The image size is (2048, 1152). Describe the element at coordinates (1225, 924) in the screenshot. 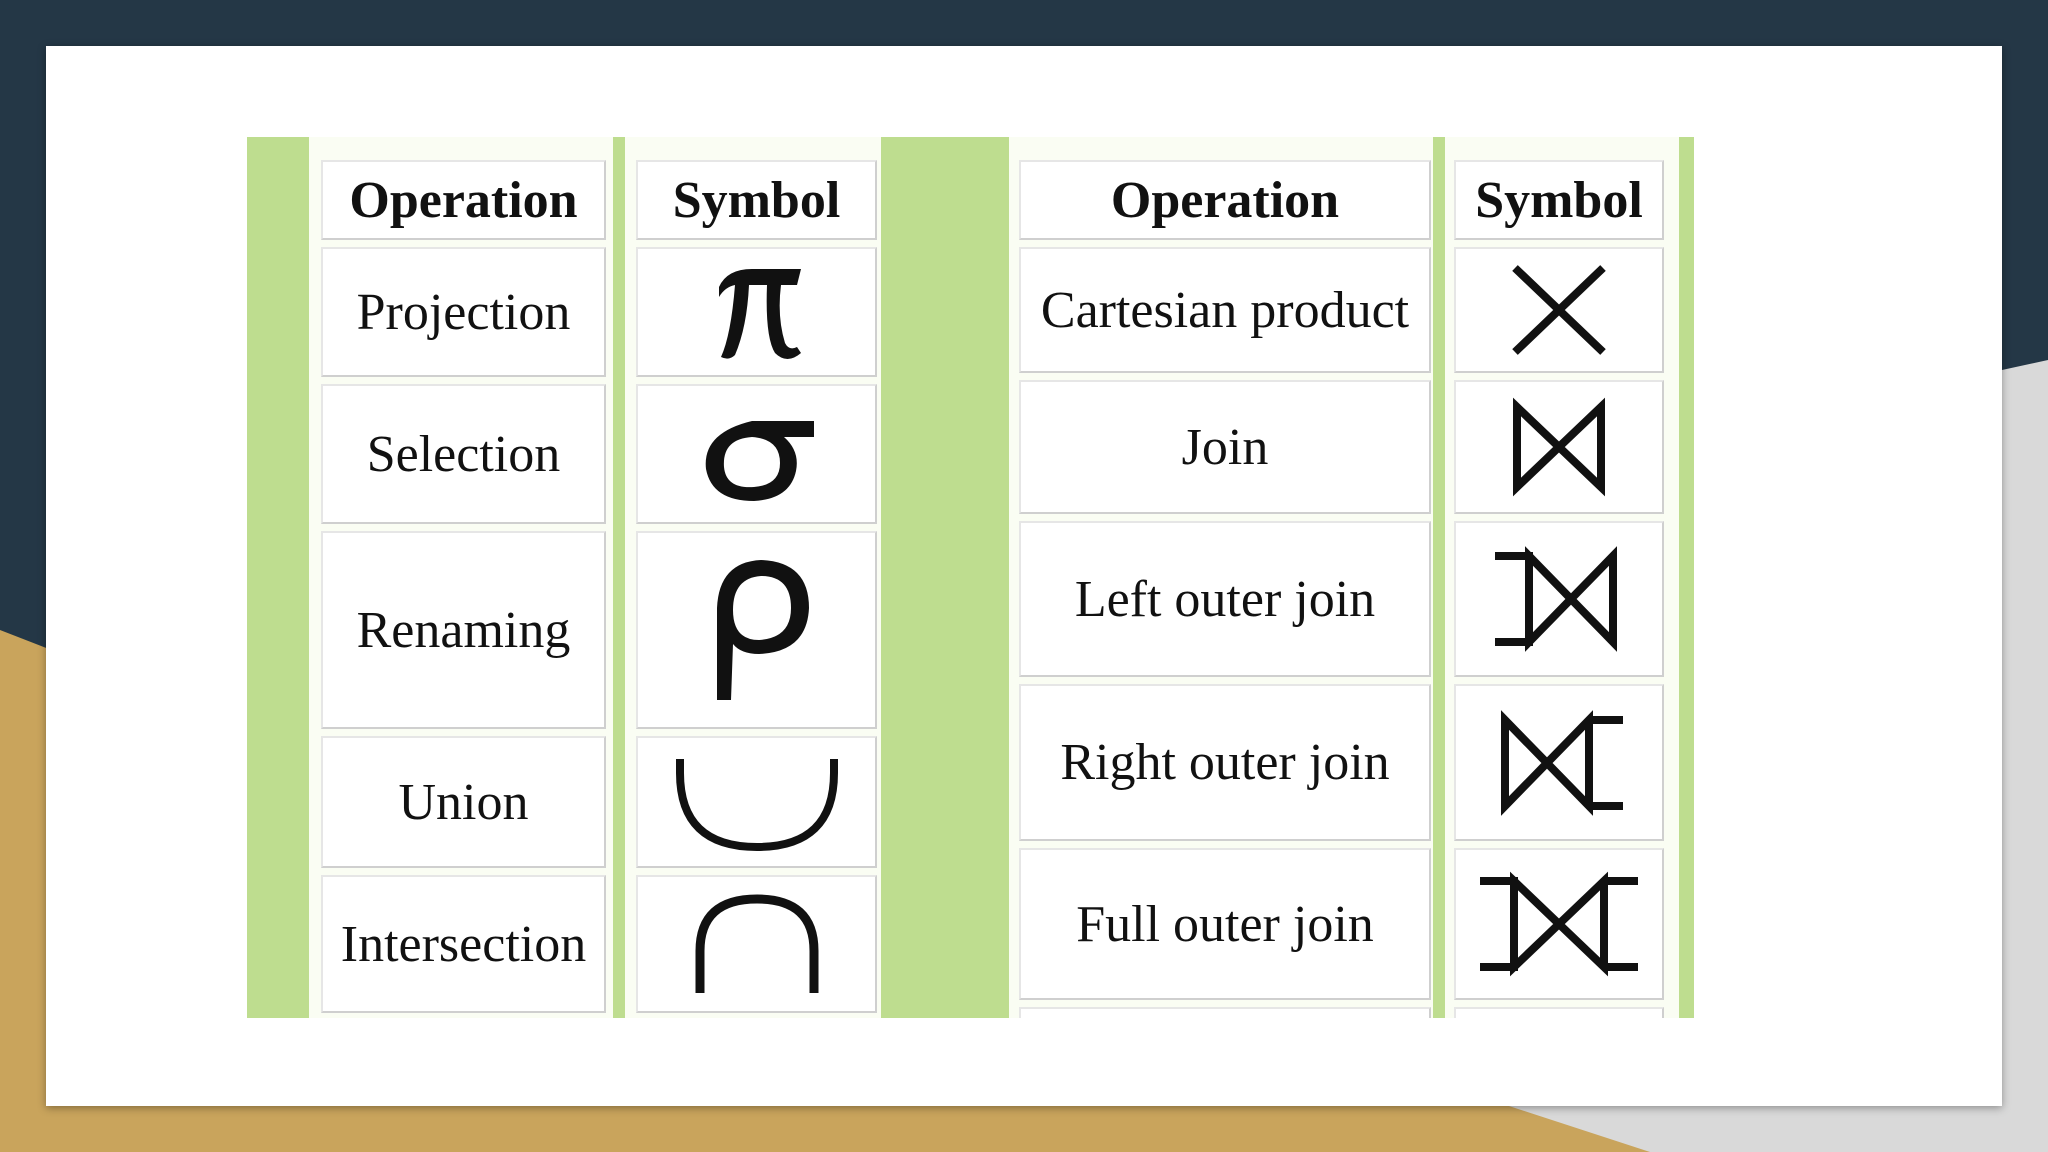

I see `operation-full-outer-join: Full outer join` at that location.